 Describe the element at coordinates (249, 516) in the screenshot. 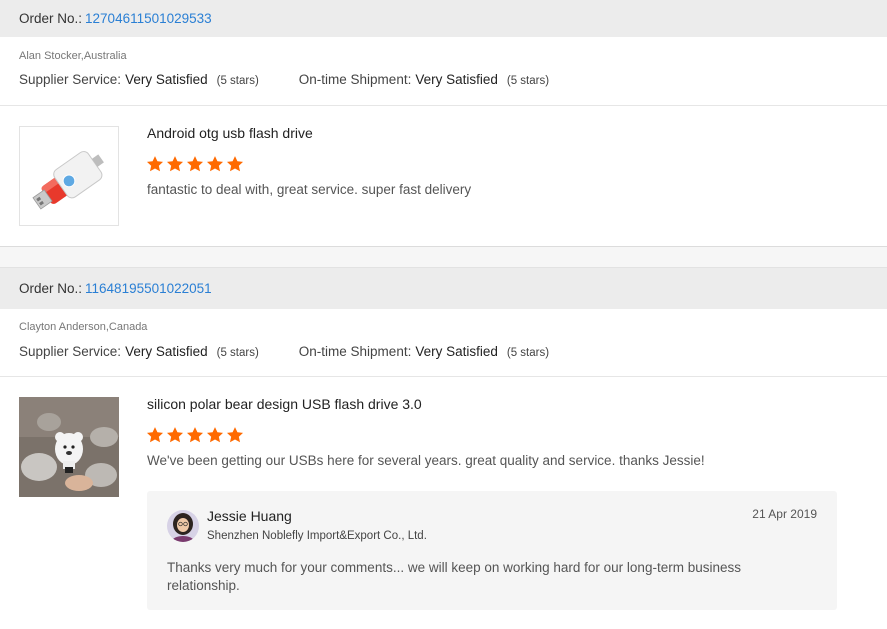

I see `reply-author-name: Jessie Huang` at that location.